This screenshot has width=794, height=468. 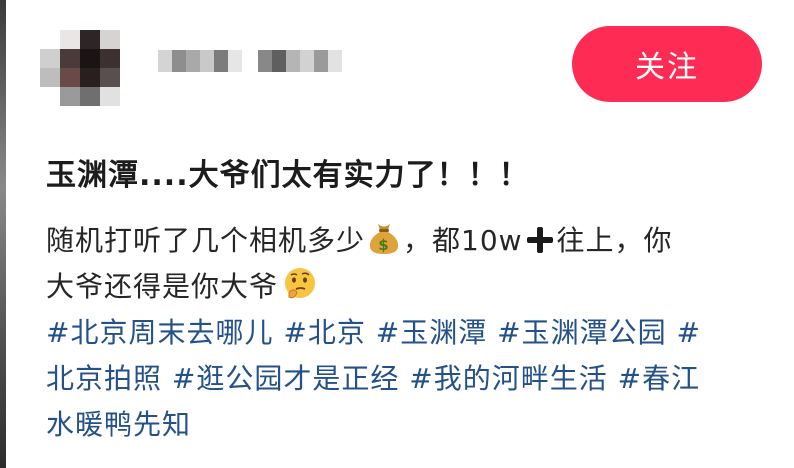 What do you see at coordinates (159, 332) in the screenshot?
I see `hashtag: #北京周末去哪儿` at bounding box center [159, 332].